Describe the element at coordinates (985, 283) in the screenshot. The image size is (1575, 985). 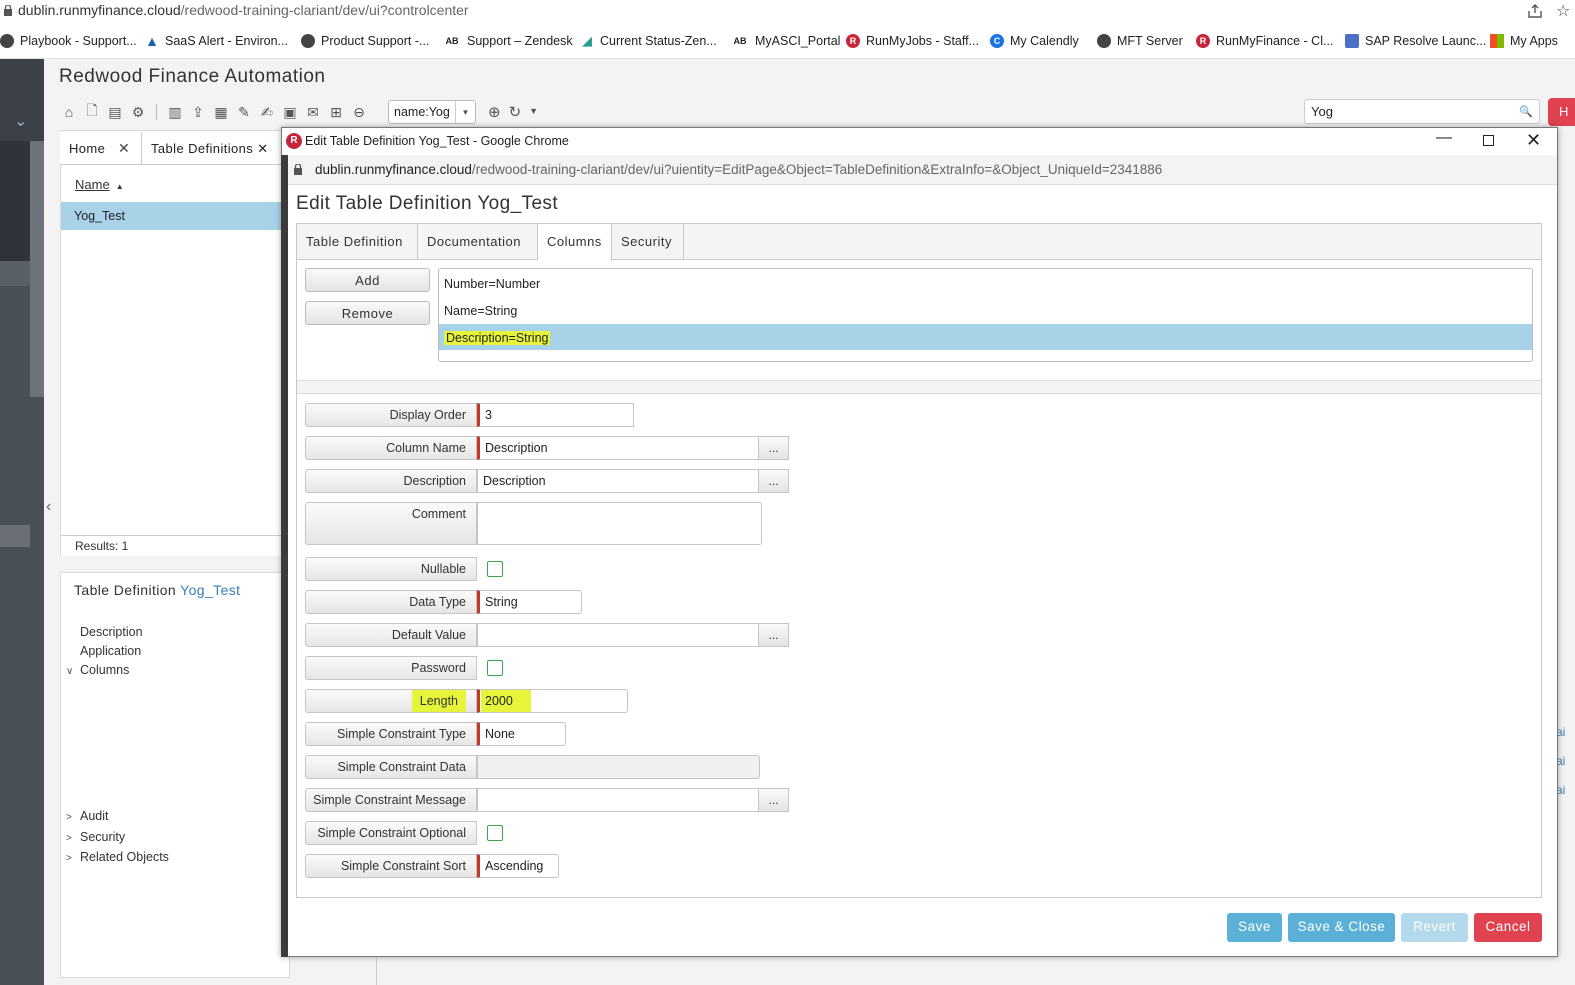
I see `list-item: Number=Number` at that location.